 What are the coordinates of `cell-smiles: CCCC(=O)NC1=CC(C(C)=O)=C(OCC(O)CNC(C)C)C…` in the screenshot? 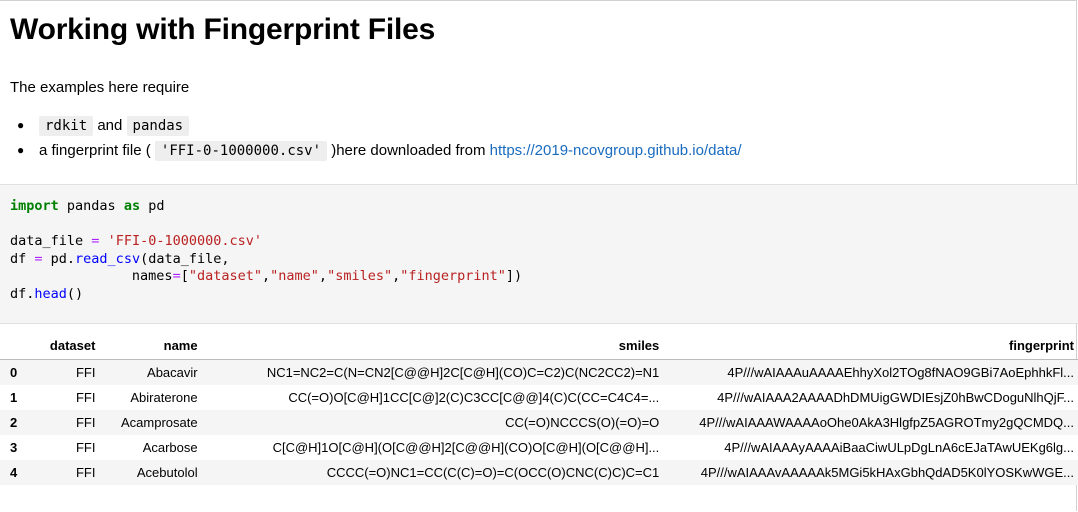 It's located at (493, 472).